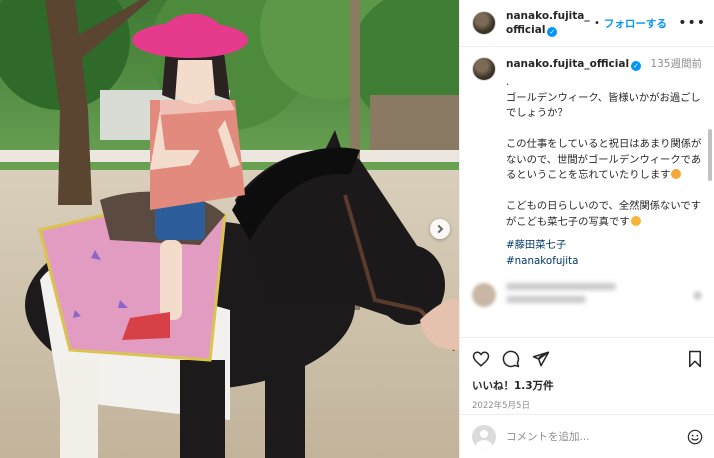 This screenshot has height=458, width=714. What do you see at coordinates (596, 436) in the screenshot?
I see `comment-input` at bounding box center [596, 436].